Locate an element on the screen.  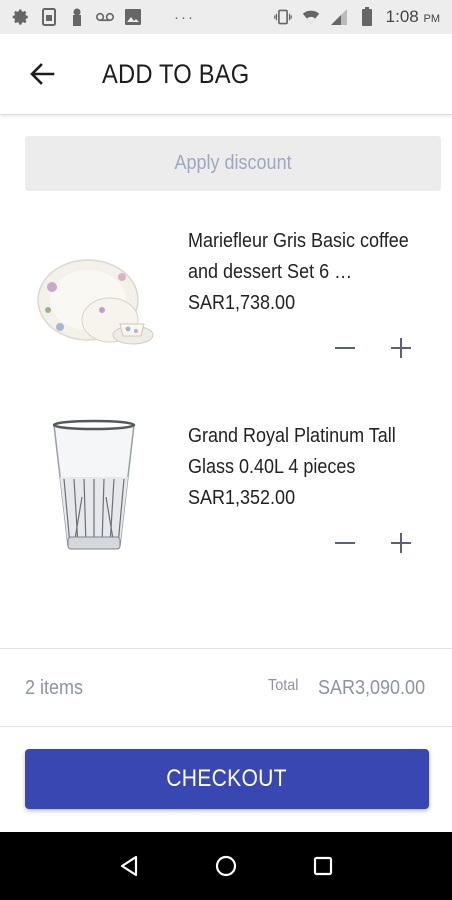
checkout-label: CHECKOUT is located at coordinates (227, 778).